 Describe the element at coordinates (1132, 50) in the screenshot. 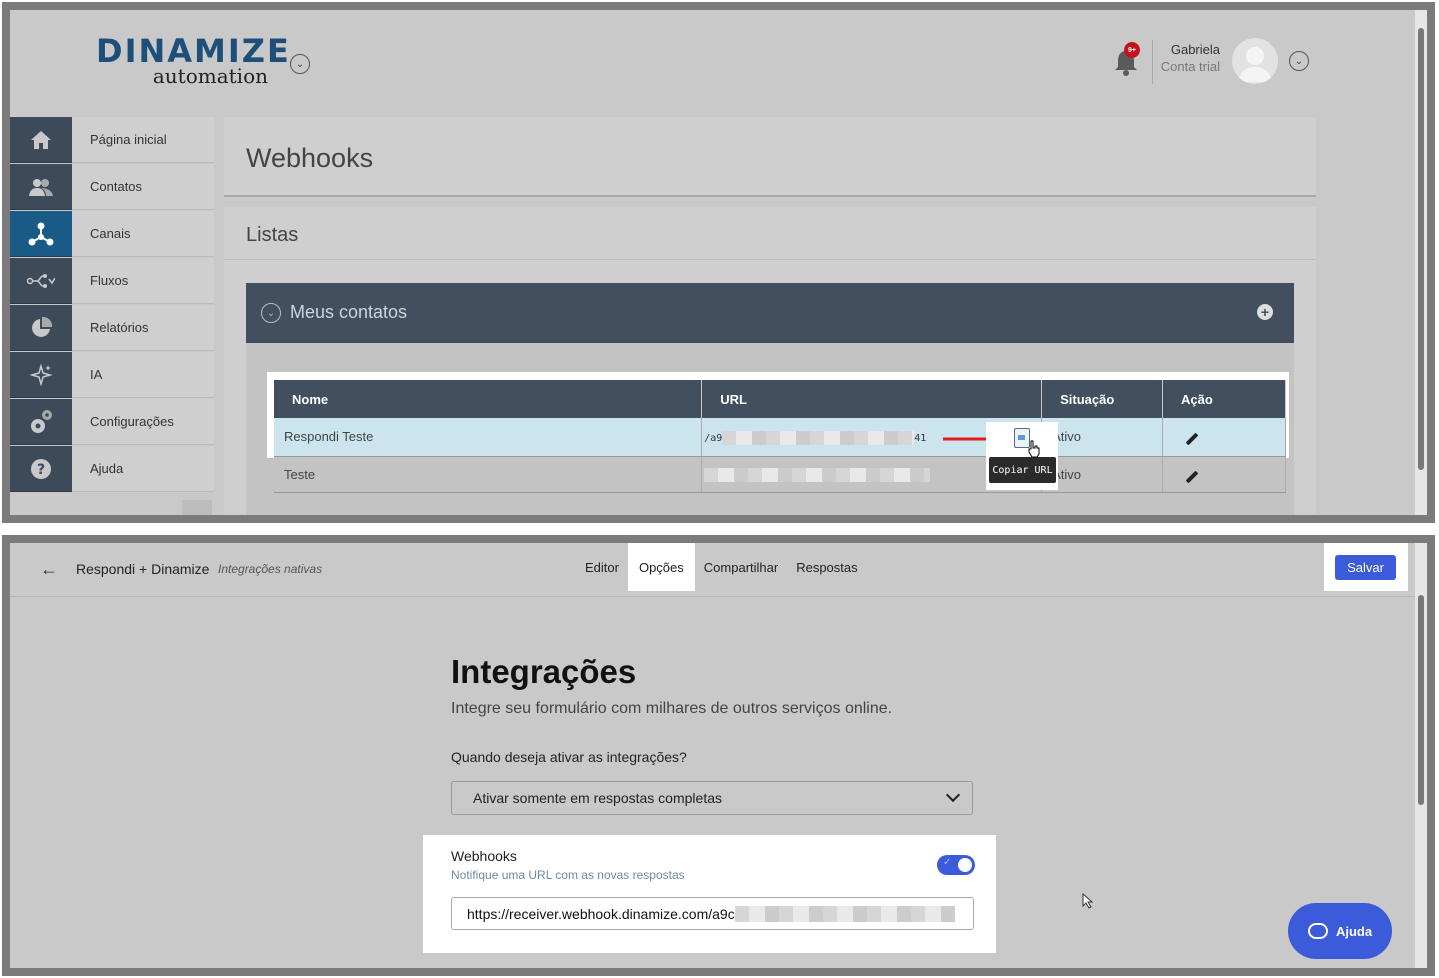

I see `notification-badge: 9+` at that location.